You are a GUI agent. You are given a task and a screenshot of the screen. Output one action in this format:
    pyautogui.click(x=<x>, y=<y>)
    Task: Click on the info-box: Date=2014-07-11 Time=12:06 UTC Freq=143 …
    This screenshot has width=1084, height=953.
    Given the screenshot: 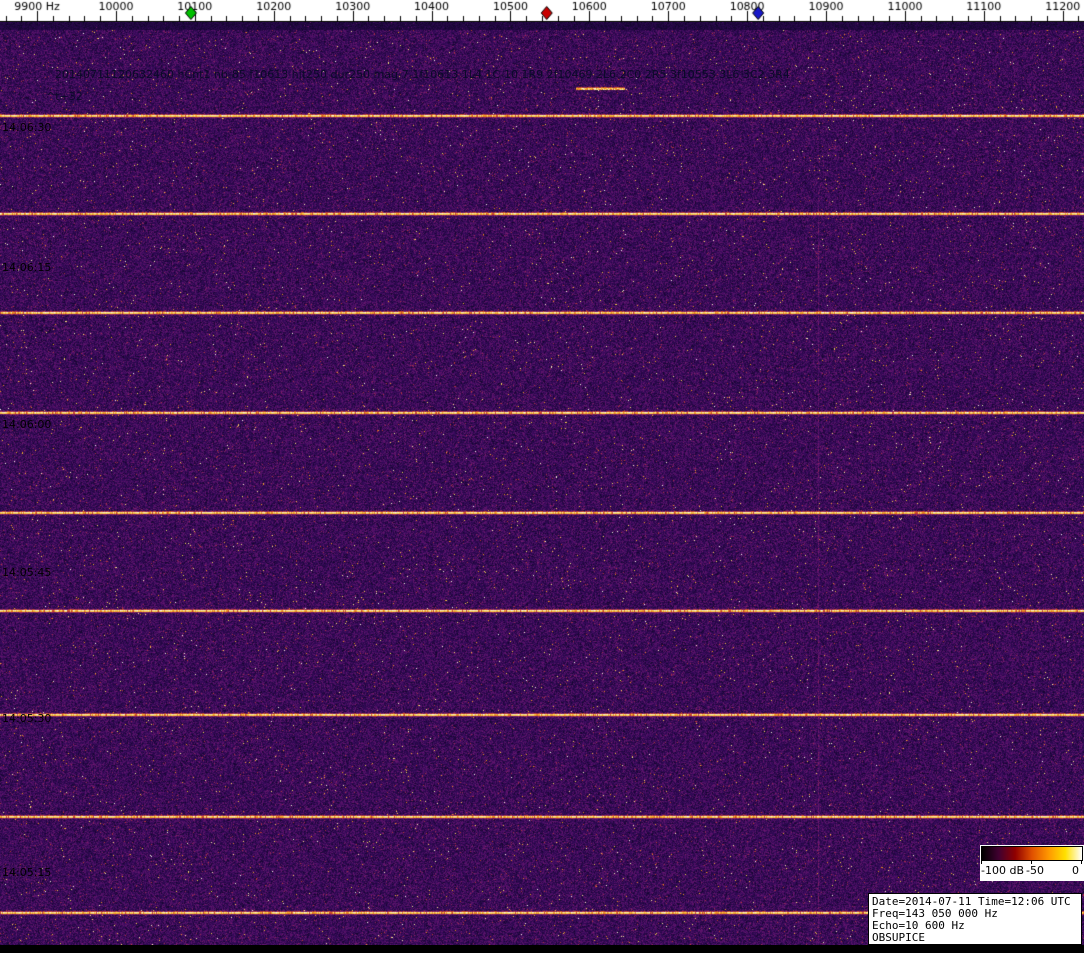 What is the action you would take?
    pyautogui.click(x=975, y=919)
    